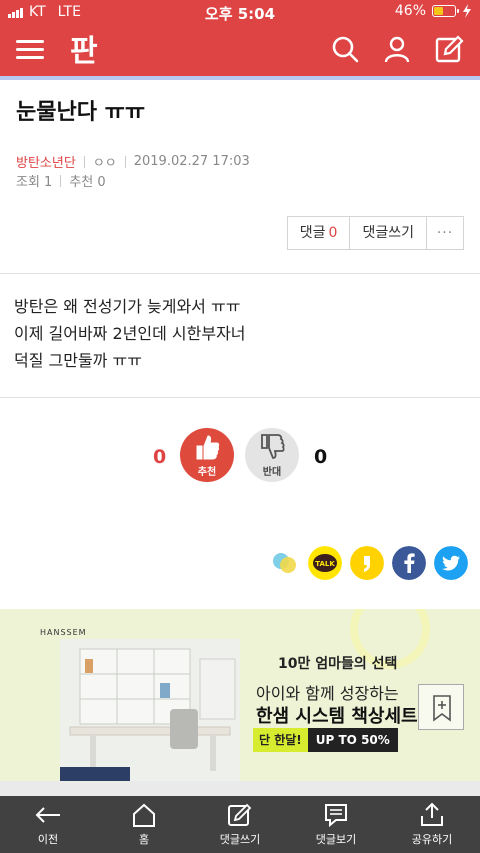 The height and width of the screenshot is (853, 480). What do you see at coordinates (240, 788) in the screenshot?
I see `ad-spacer` at bounding box center [240, 788].